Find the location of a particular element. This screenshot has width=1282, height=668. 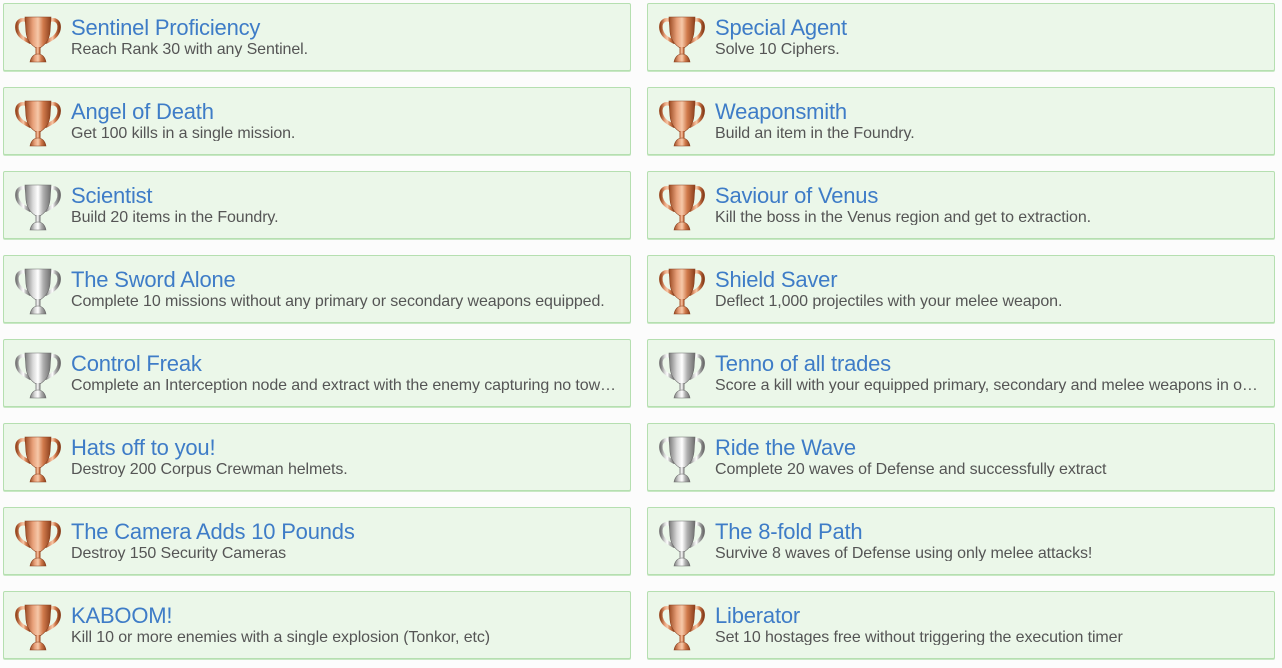

achievement-title: The Sword Alone is located at coordinates (153, 279).